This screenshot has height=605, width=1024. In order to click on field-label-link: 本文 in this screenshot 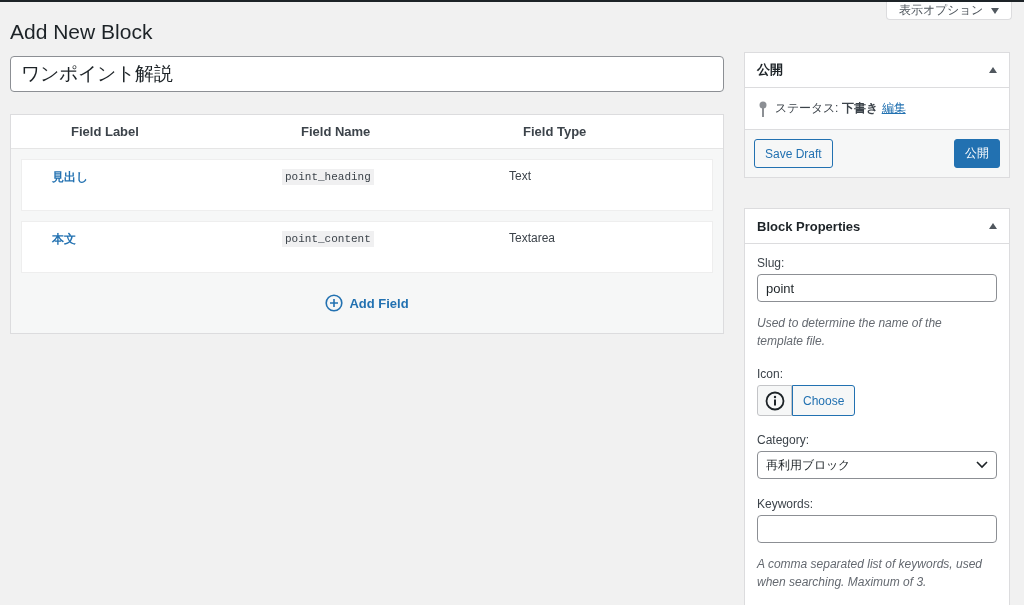, I will do `click(64, 239)`.